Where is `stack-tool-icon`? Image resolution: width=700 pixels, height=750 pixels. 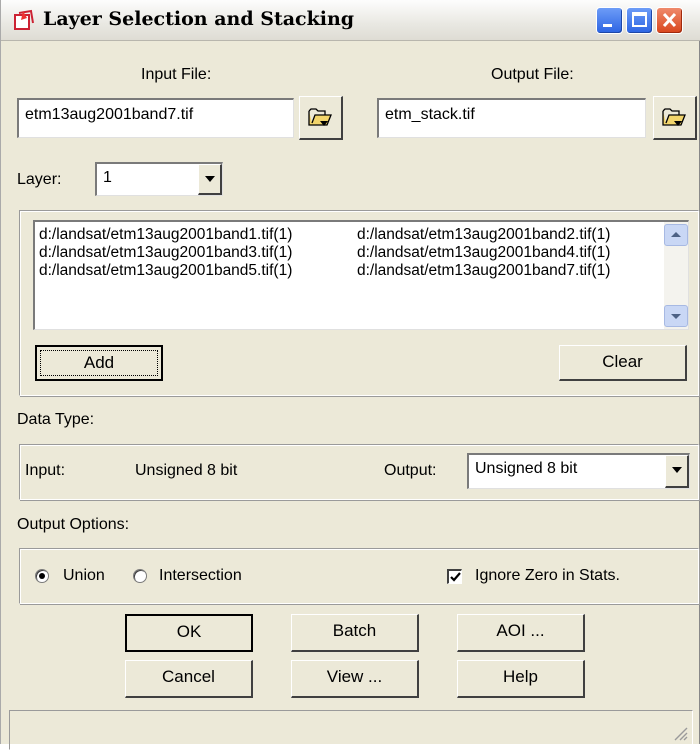 stack-tool-icon is located at coordinates (24, 19).